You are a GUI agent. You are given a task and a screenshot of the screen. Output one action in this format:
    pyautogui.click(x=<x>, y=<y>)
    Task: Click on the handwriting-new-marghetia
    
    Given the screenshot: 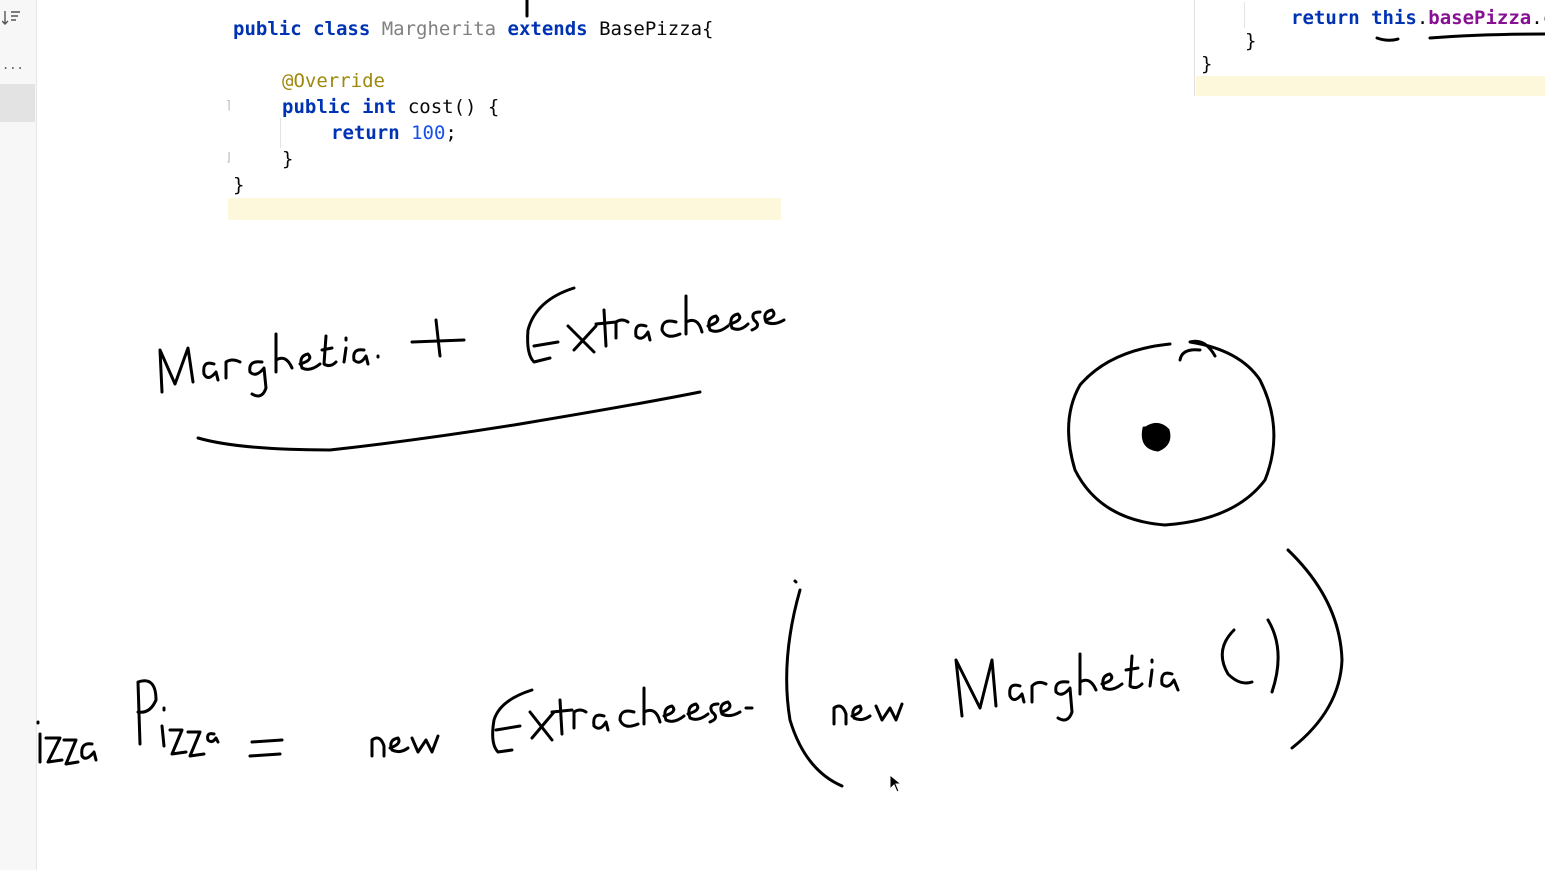 What is the action you would take?
    pyautogui.click(x=1056, y=672)
    